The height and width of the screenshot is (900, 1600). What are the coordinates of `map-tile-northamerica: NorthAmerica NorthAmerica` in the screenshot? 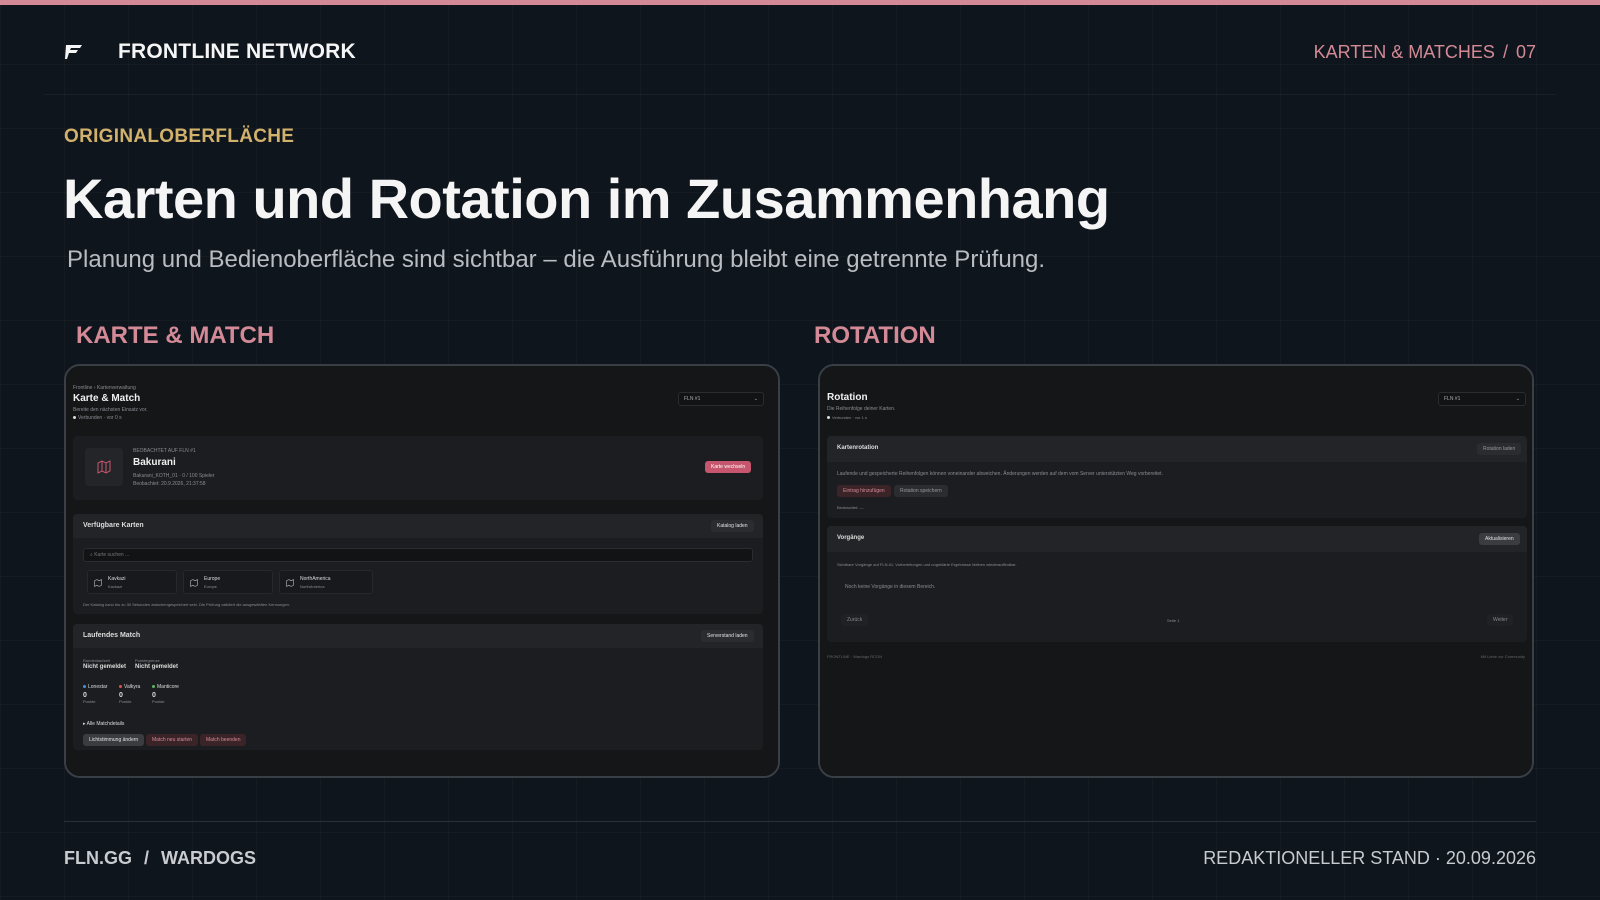 It's located at (326, 582).